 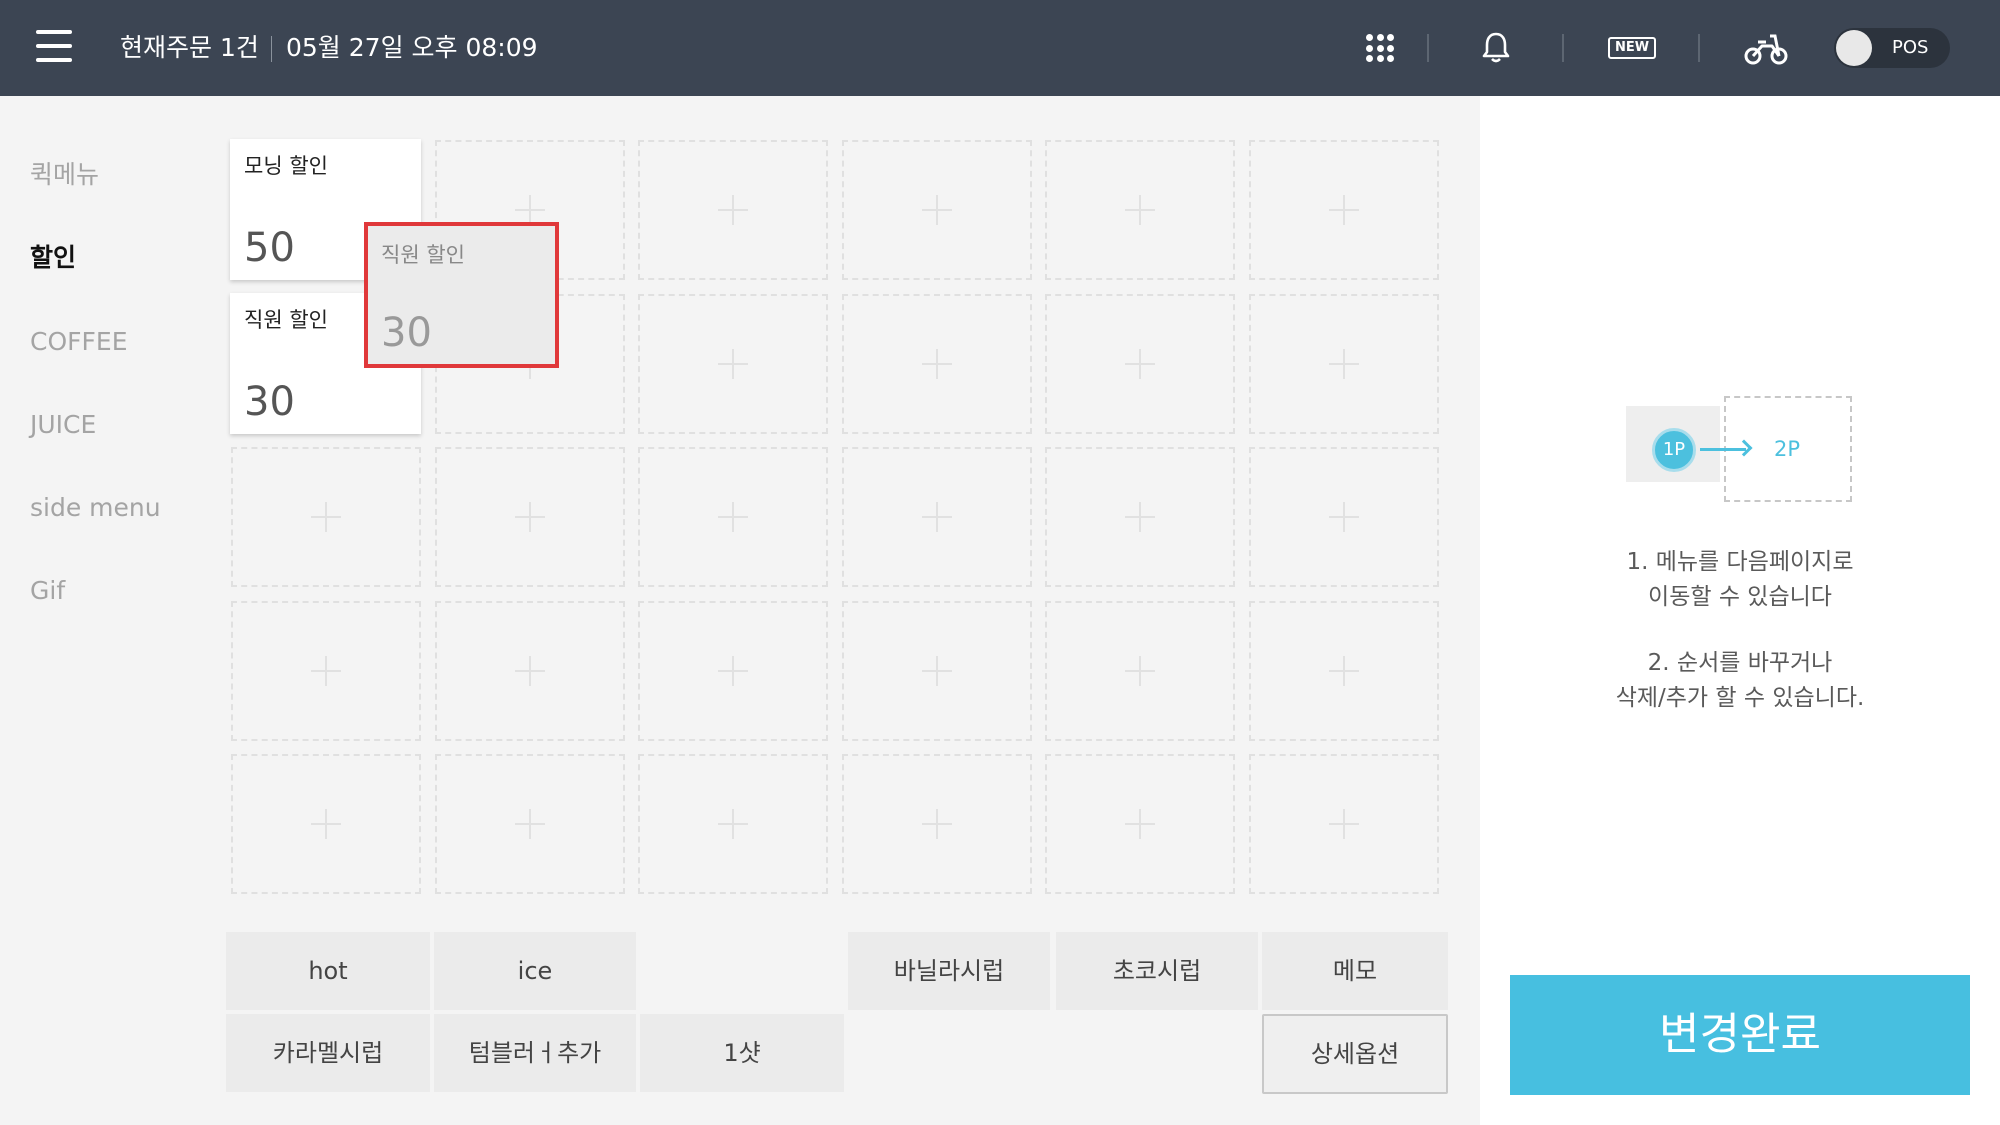 What do you see at coordinates (535, 1053) in the screenshot?
I see `option-tumbler-button: 텀블러ㅓ추가` at bounding box center [535, 1053].